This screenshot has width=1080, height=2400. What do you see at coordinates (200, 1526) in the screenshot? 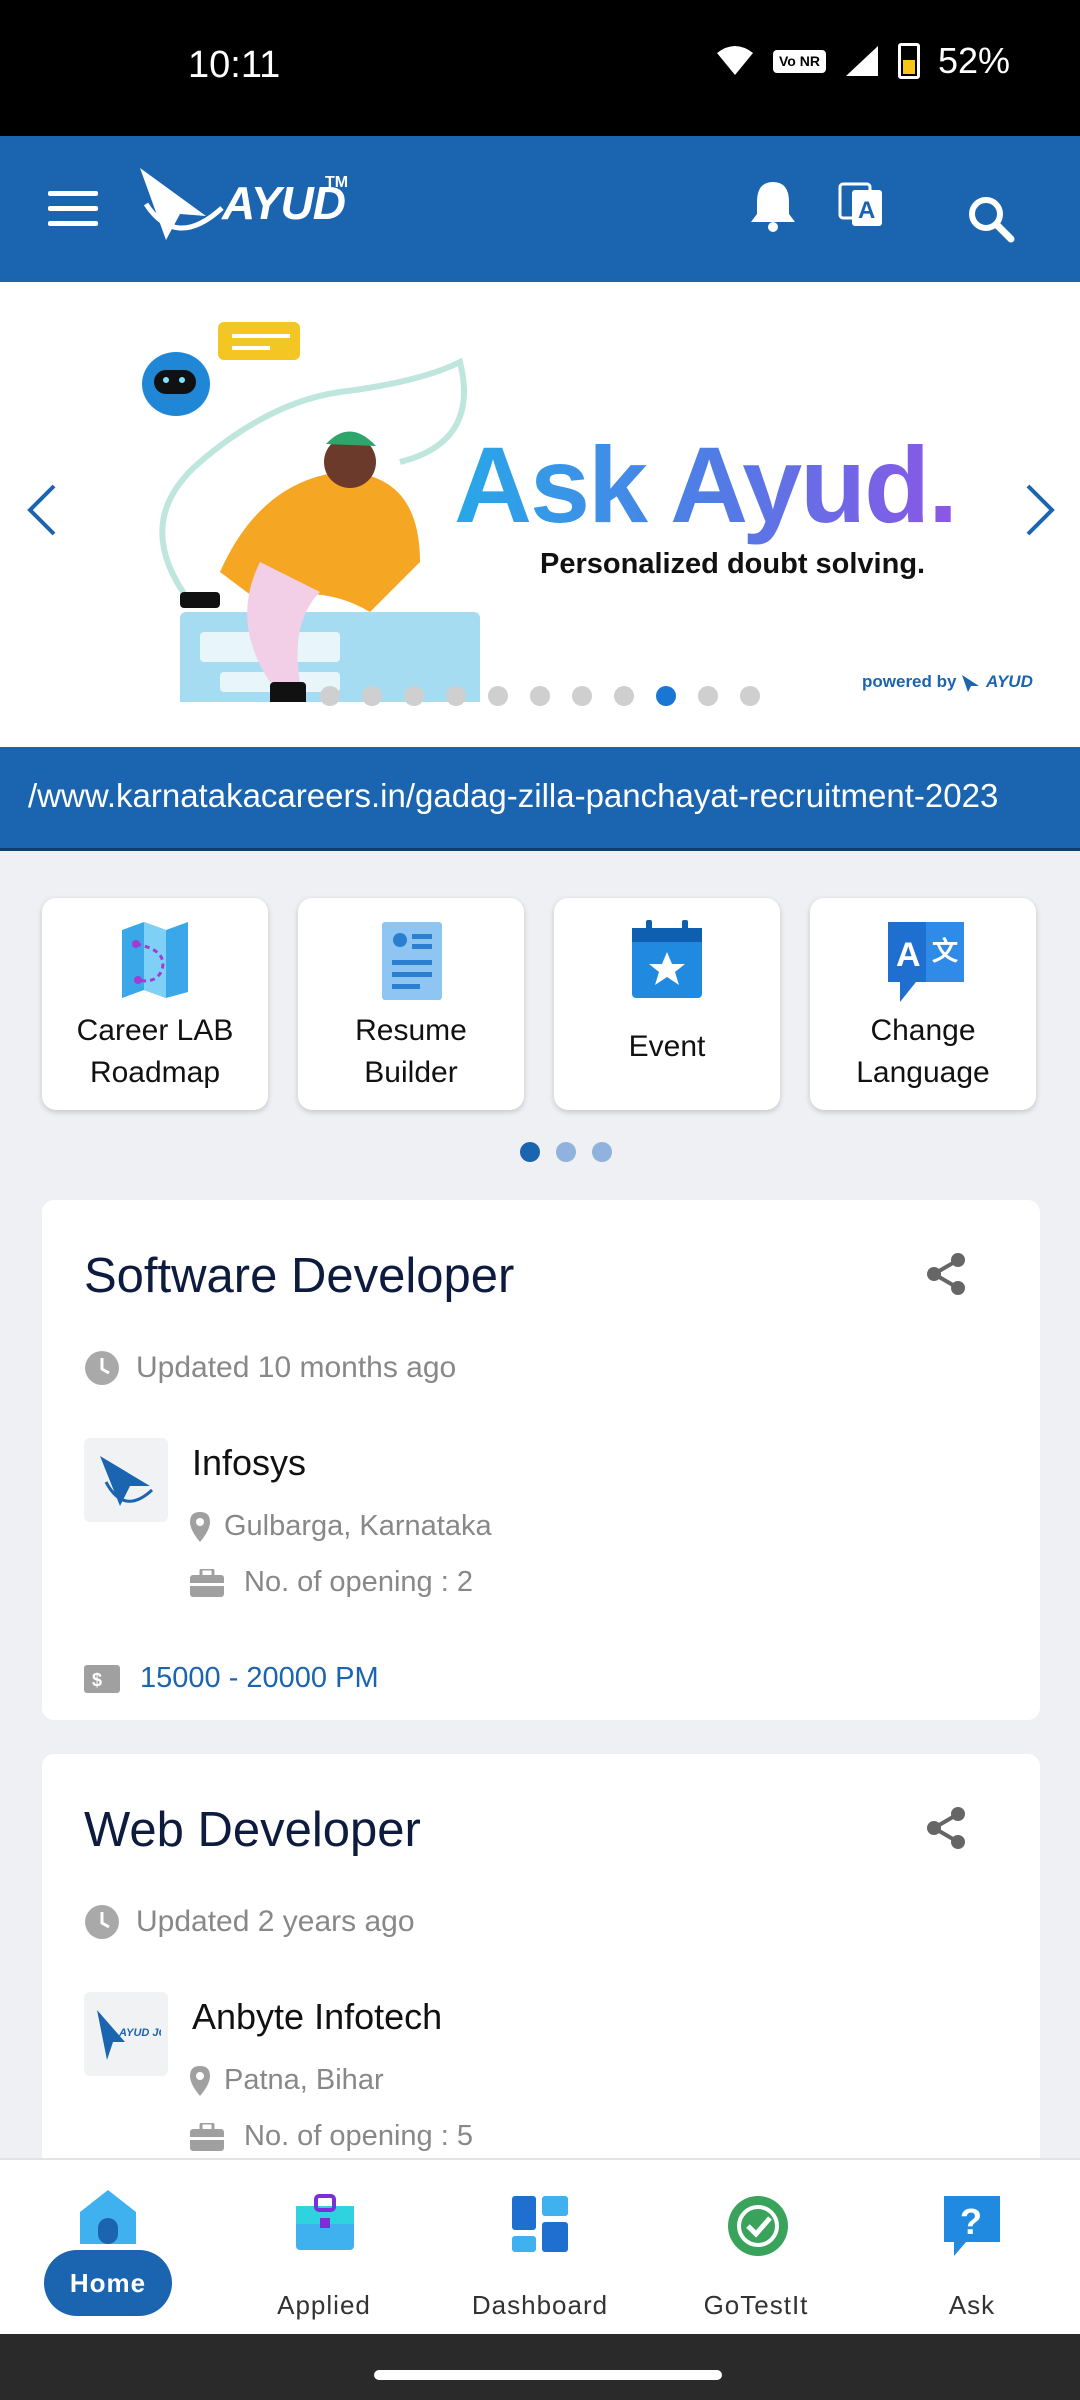
I see `location-pin-icon` at bounding box center [200, 1526].